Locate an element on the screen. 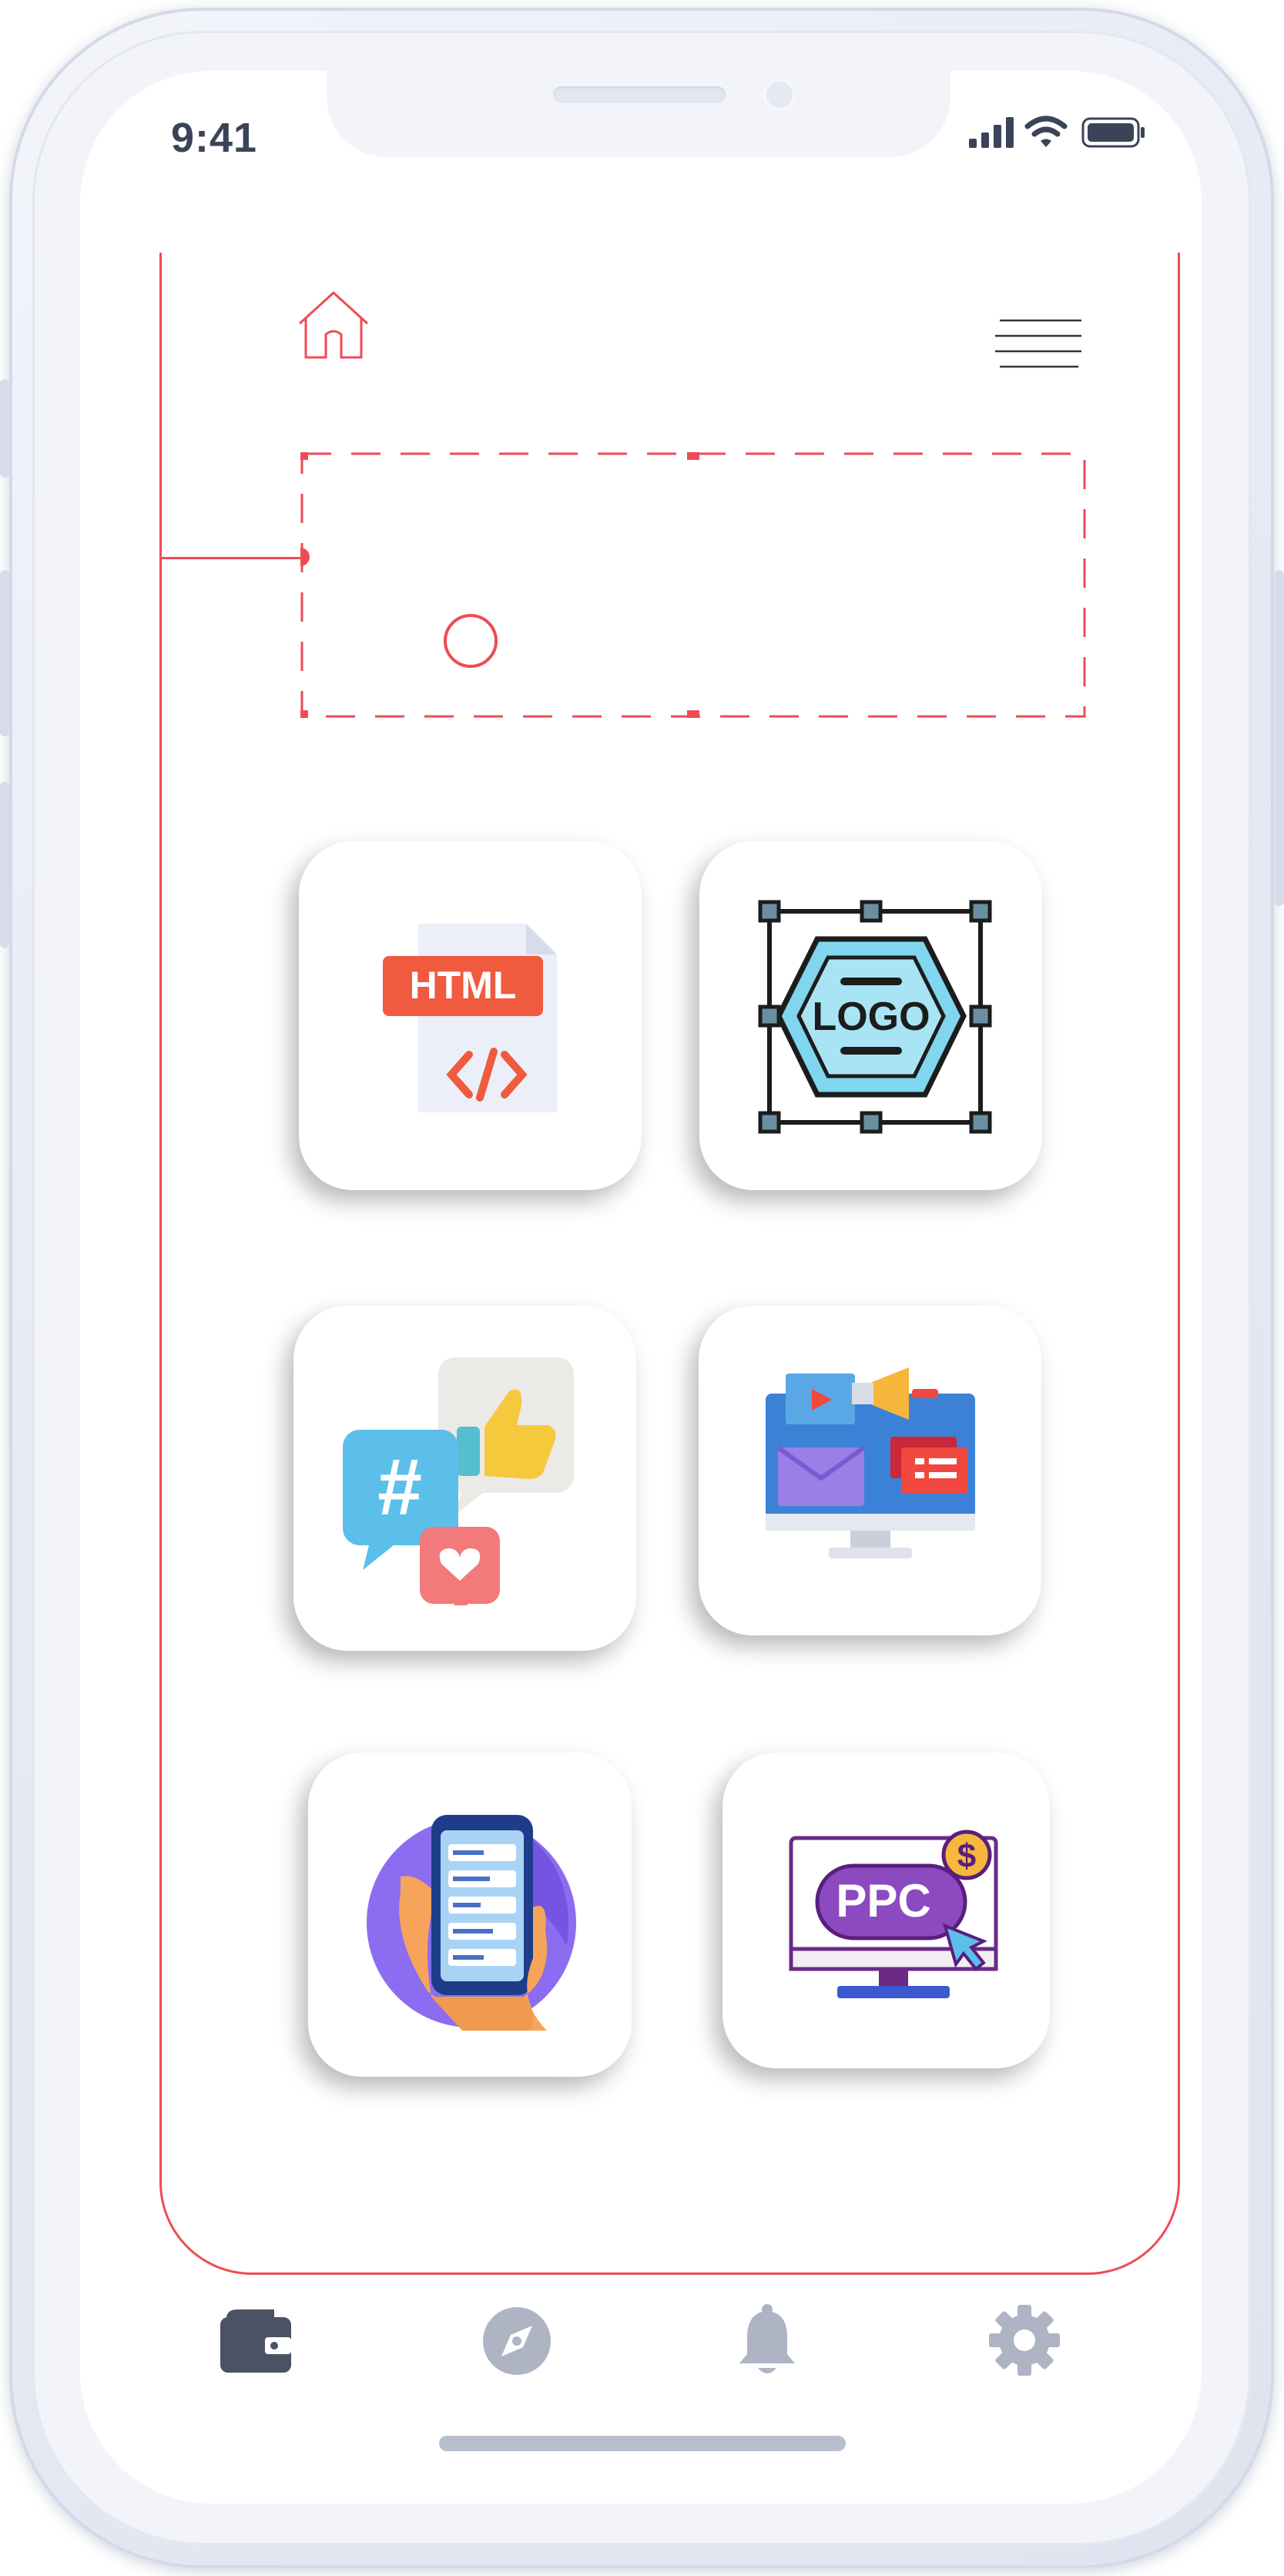 The height and width of the screenshot is (2576, 1284). bell-icon is located at coordinates (767, 2340).